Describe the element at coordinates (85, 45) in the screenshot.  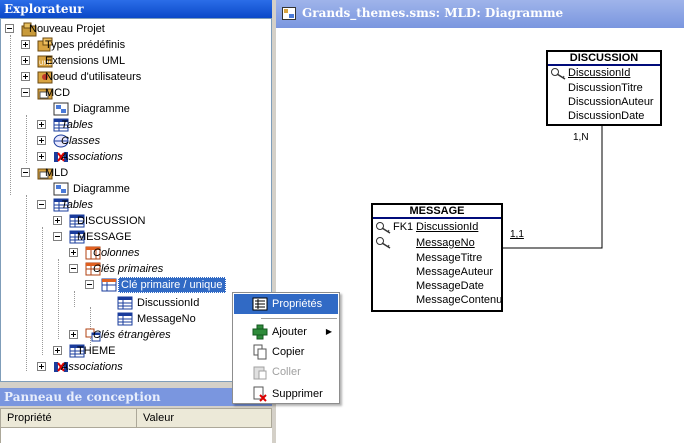
I see `tree-node-label: Types prédéfinis` at that location.